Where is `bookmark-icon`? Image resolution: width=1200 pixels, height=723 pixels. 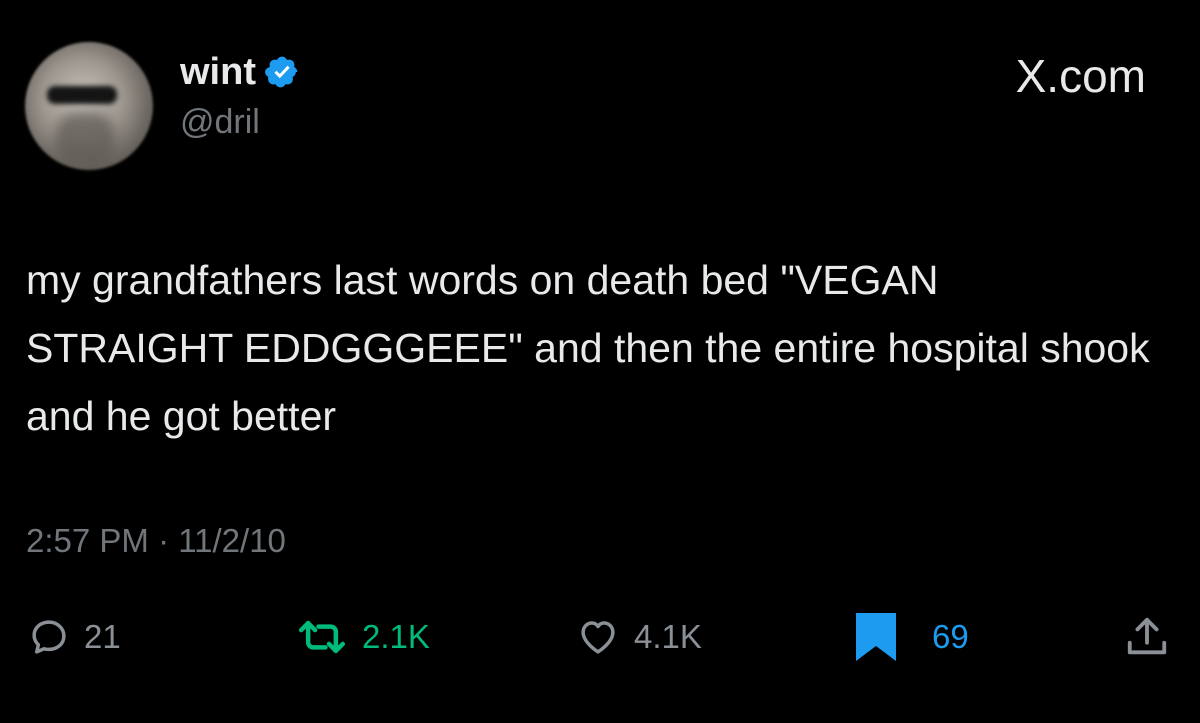 bookmark-icon is located at coordinates (876, 637).